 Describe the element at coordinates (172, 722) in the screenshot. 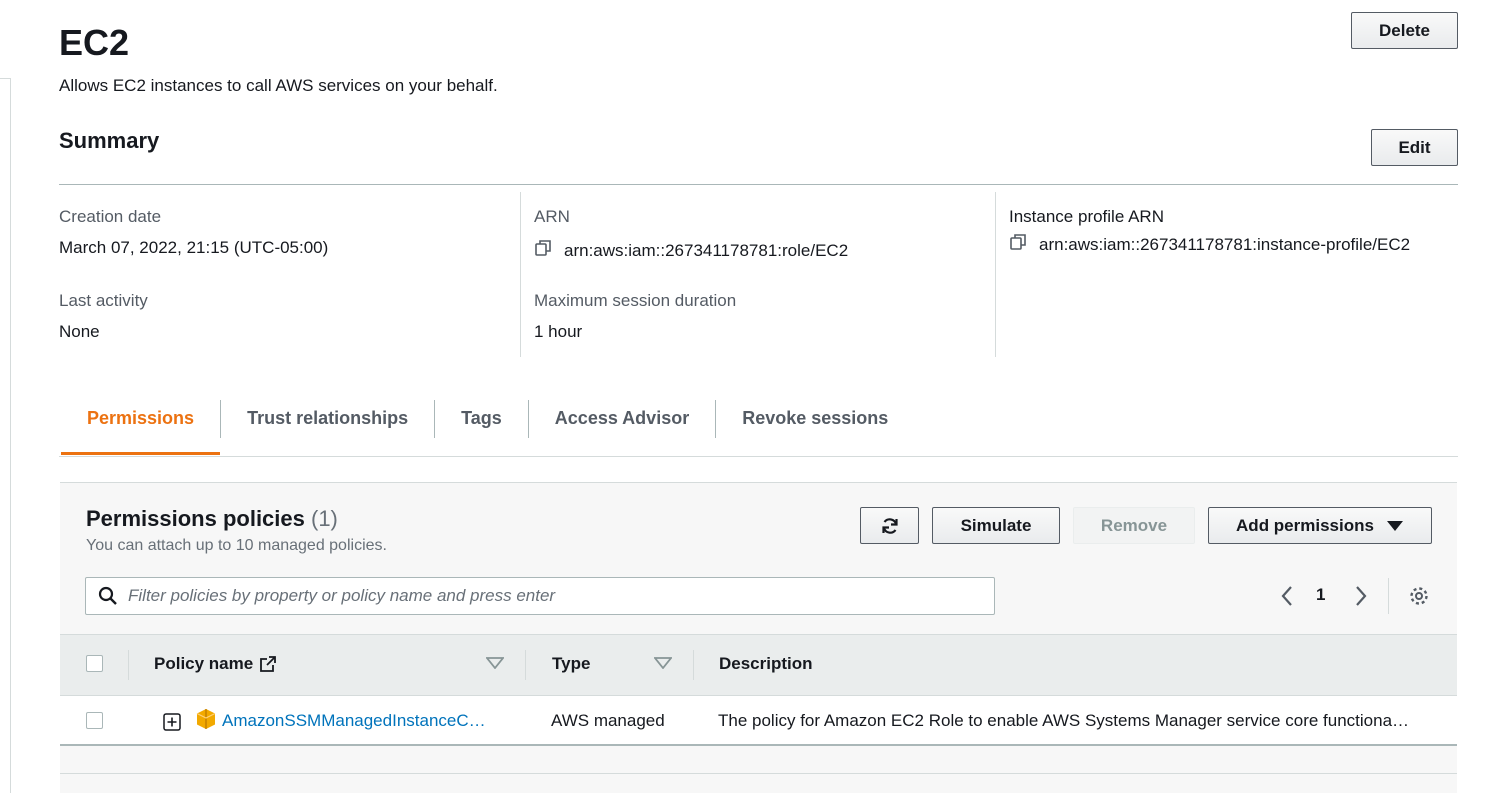

I see `expand-icon` at that location.